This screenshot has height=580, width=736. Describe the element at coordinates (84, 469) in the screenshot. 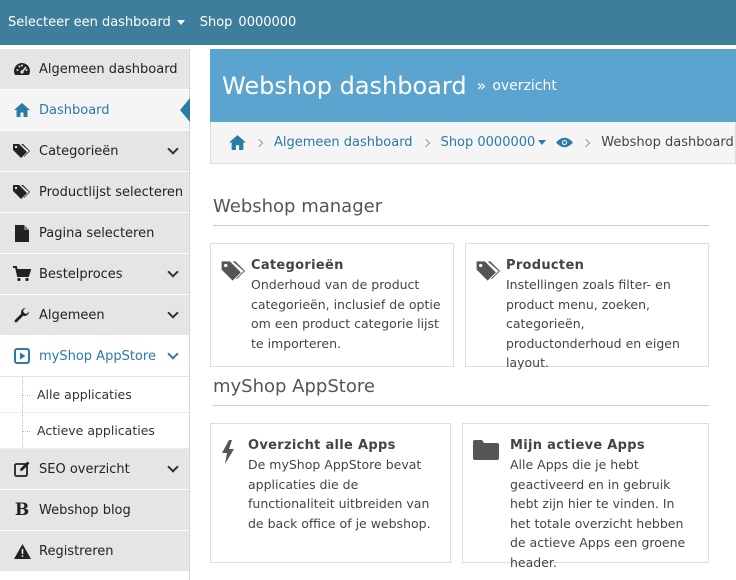

I see `sidebar-item-label: SEO overzicht` at that location.